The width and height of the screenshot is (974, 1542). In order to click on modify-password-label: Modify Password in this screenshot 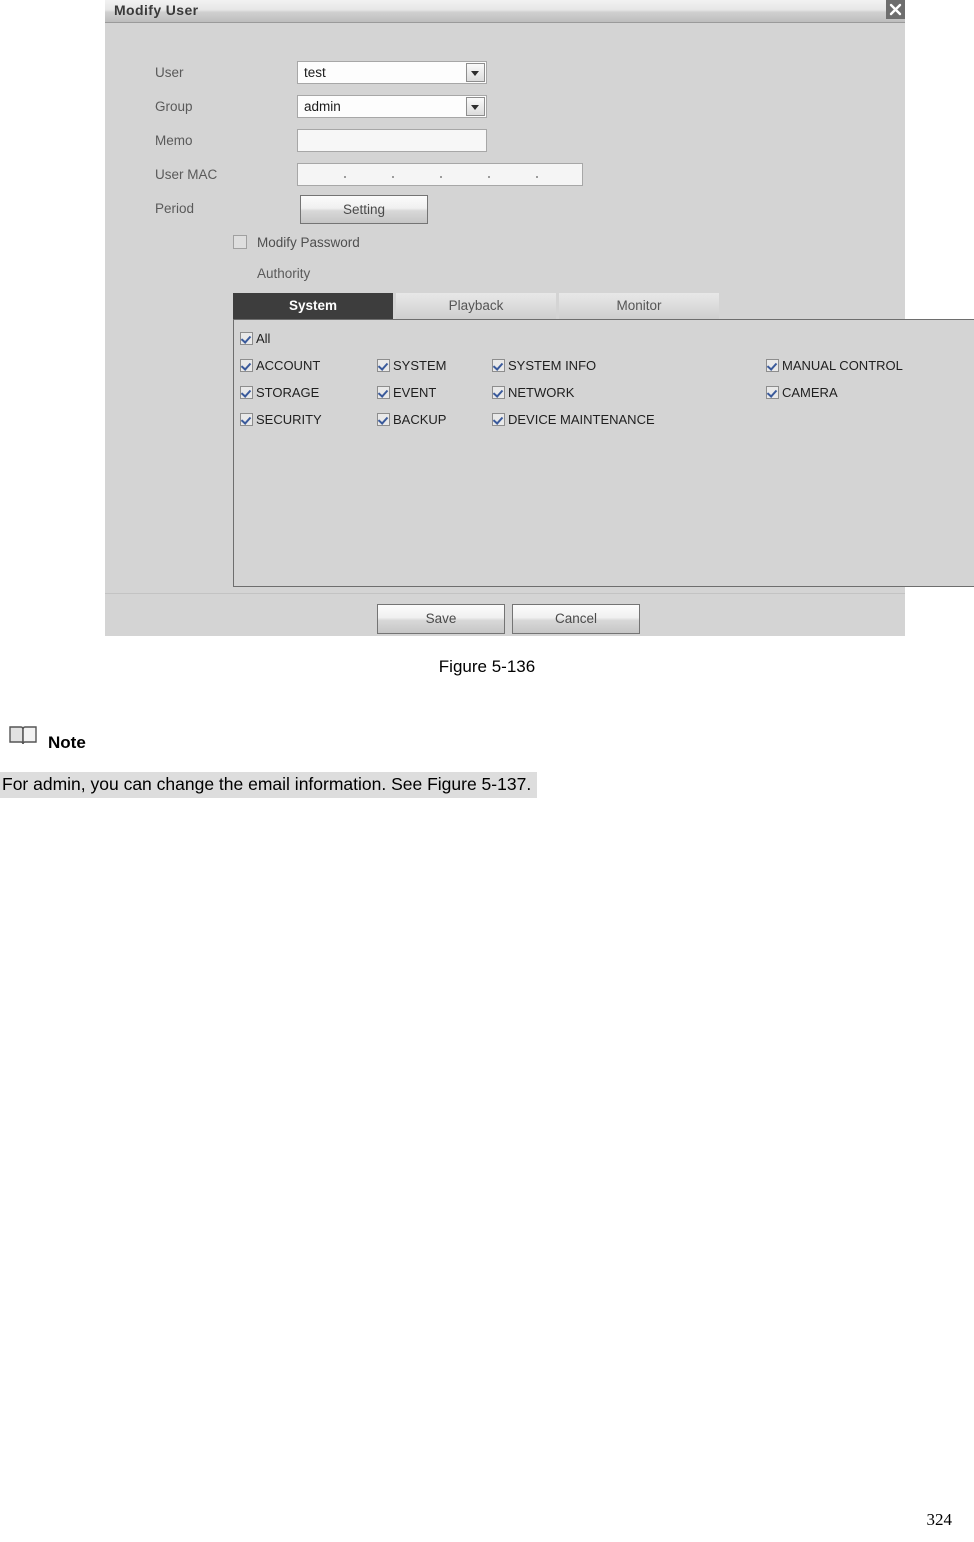, I will do `click(308, 242)`.